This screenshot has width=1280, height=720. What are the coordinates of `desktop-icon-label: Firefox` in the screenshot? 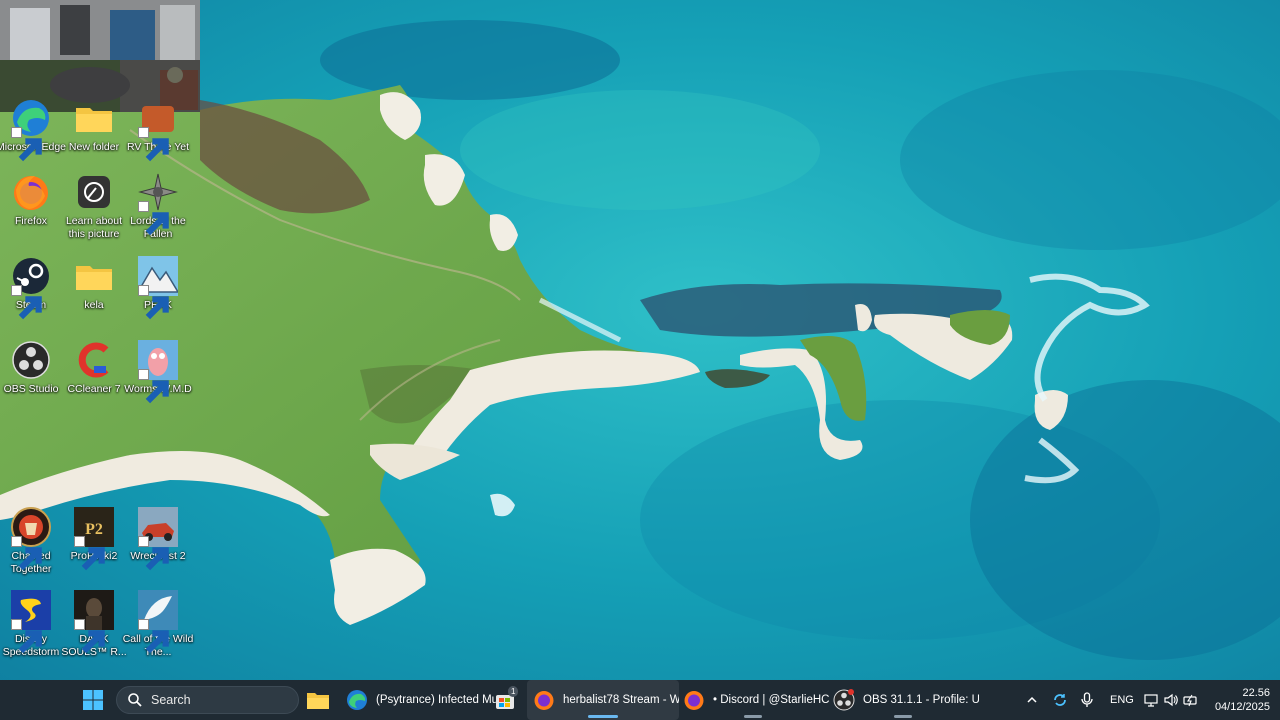 It's located at (31, 221).